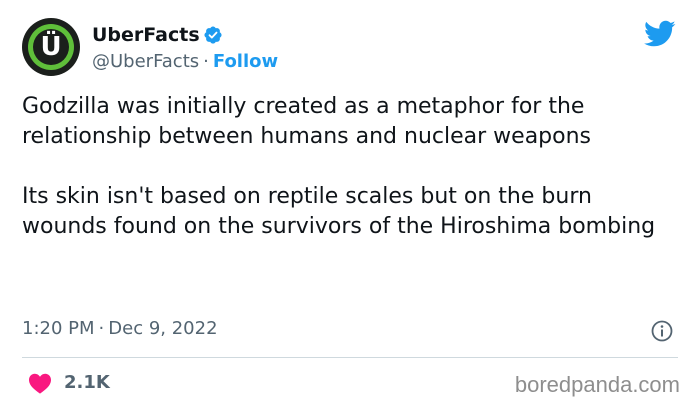 This screenshot has height=410, width=700. What do you see at coordinates (163, 328) in the screenshot?
I see `tweet-date: Dec 9, 2022` at bounding box center [163, 328].